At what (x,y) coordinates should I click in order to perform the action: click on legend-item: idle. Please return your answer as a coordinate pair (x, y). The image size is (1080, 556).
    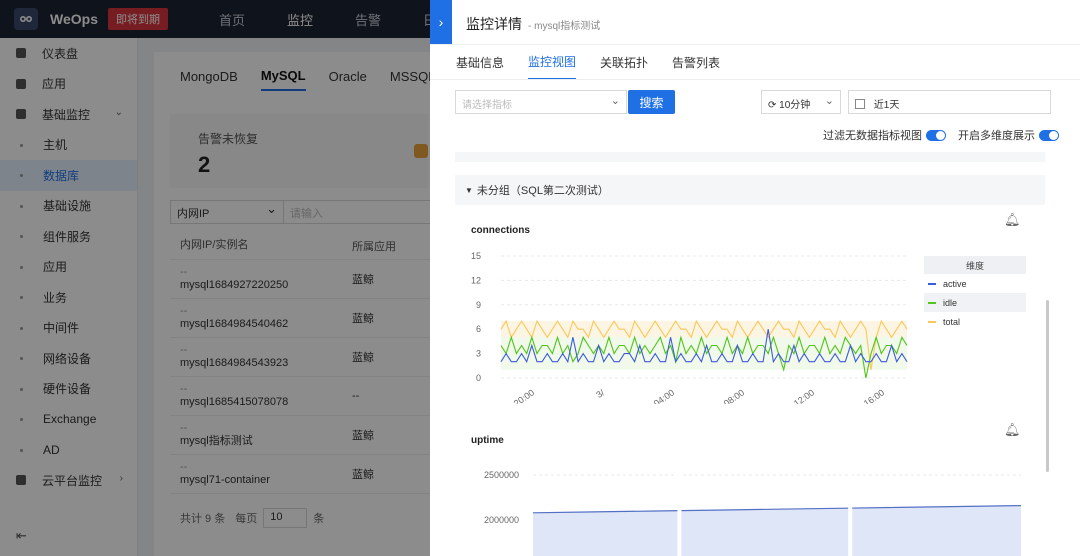
    Looking at the image, I should click on (975, 302).